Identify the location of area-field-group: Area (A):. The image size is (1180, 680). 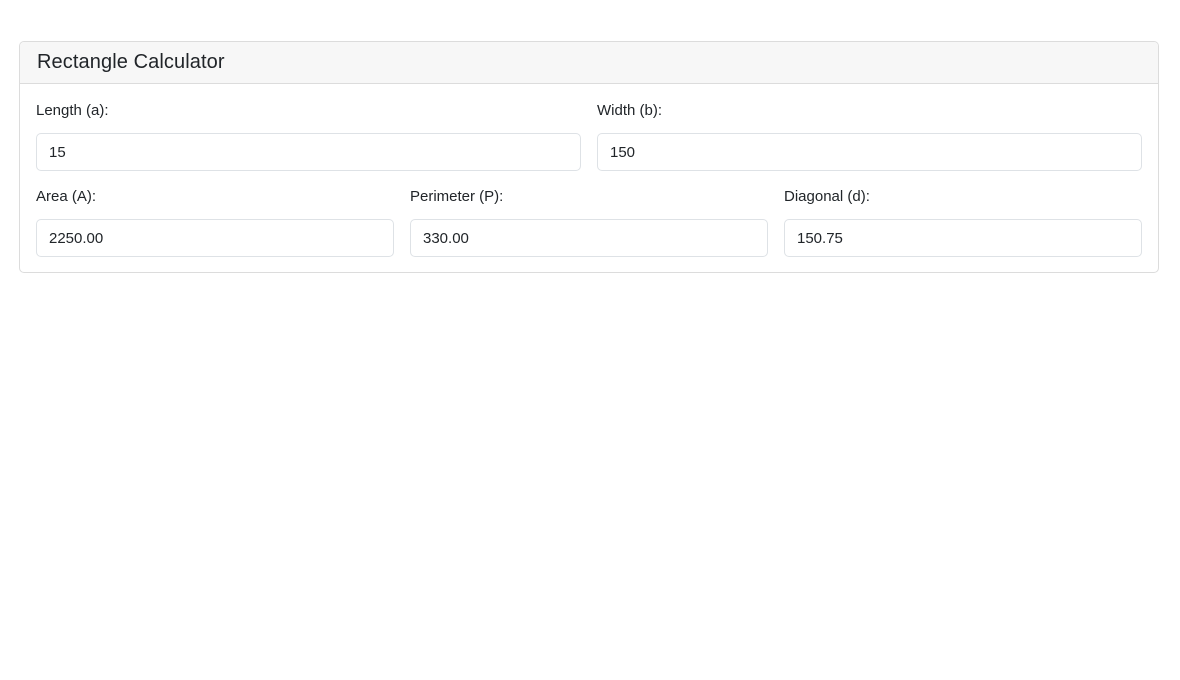
(215, 222).